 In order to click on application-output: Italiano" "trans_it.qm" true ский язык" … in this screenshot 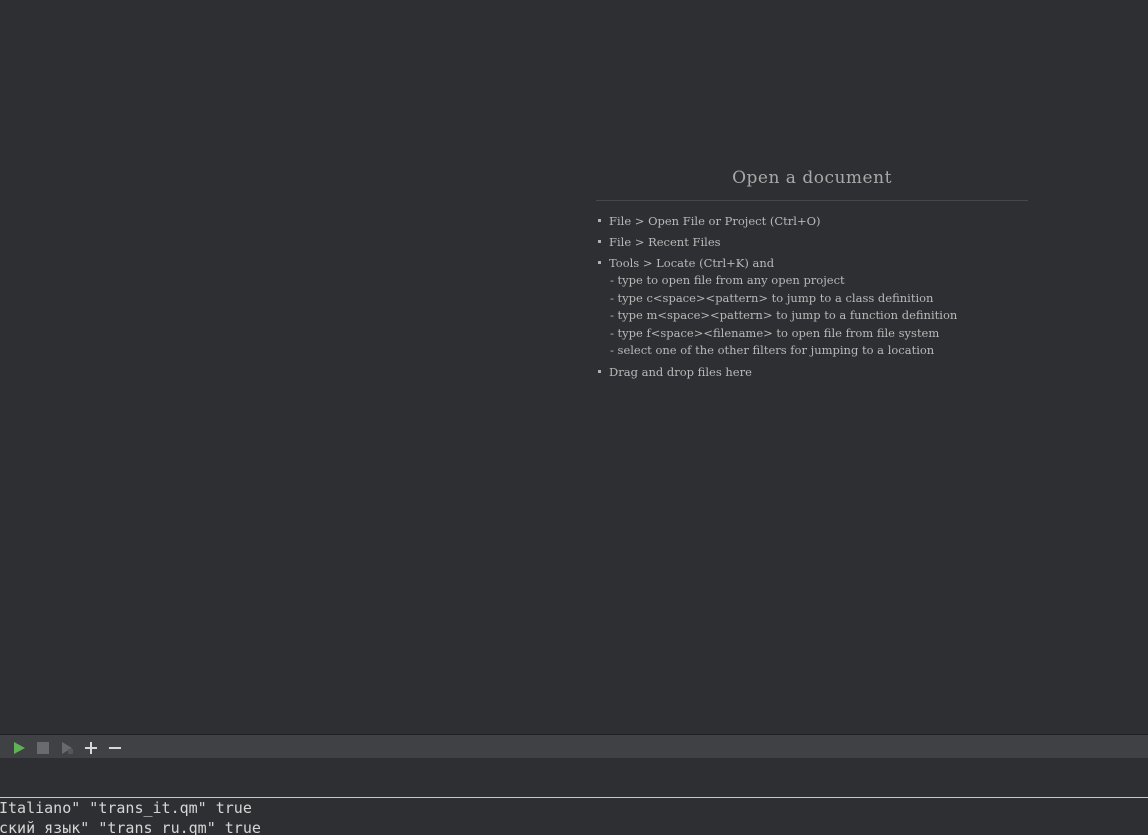, I will do `click(574, 816)`.